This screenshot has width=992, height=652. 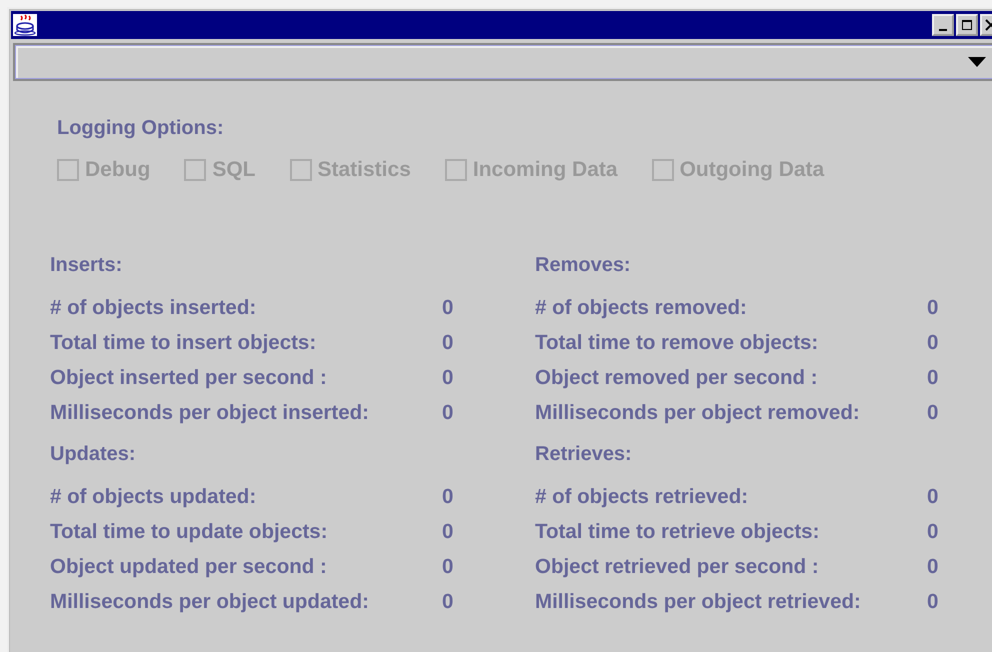 I want to click on stat-label: # of objects removed:, so click(x=641, y=308).